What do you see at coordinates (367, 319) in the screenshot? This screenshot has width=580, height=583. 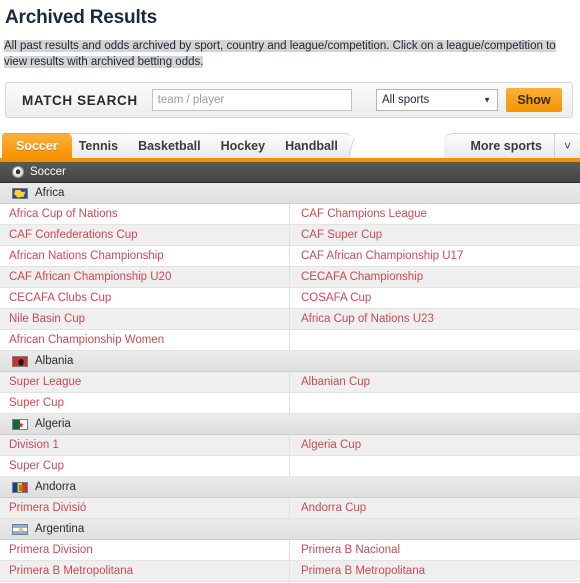 I see `league-link: Africa Cup of Nations U23` at bounding box center [367, 319].